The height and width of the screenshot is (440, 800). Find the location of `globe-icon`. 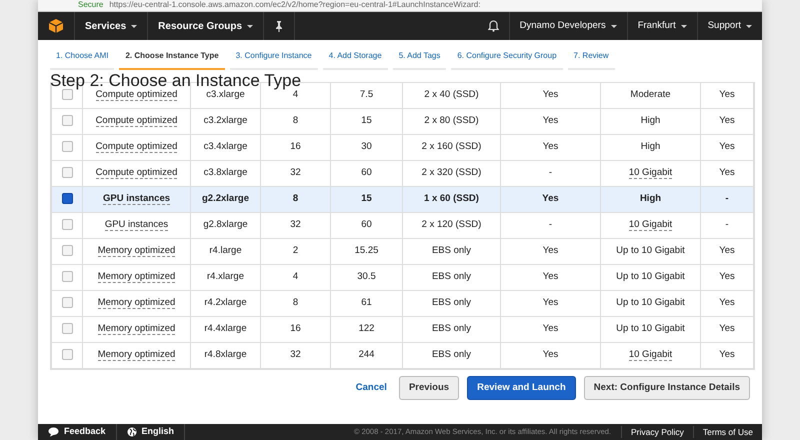

globe-icon is located at coordinates (131, 432).